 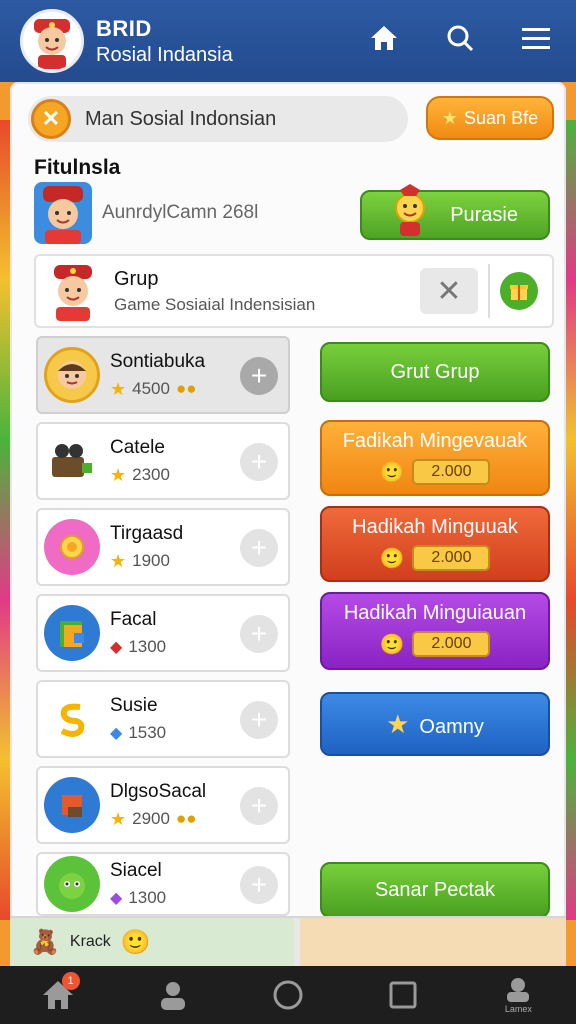 What do you see at coordinates (72, 461) in the screenshot?
I see `camera-icon` at bounding box center [72, 461].